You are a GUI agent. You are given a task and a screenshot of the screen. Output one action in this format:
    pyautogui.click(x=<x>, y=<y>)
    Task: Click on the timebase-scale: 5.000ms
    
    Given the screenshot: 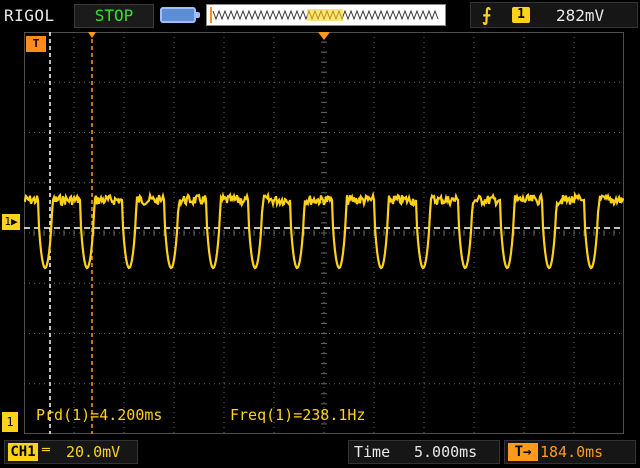 What is the action you would take?
    pyautogui.click(x=446, y=452)
    